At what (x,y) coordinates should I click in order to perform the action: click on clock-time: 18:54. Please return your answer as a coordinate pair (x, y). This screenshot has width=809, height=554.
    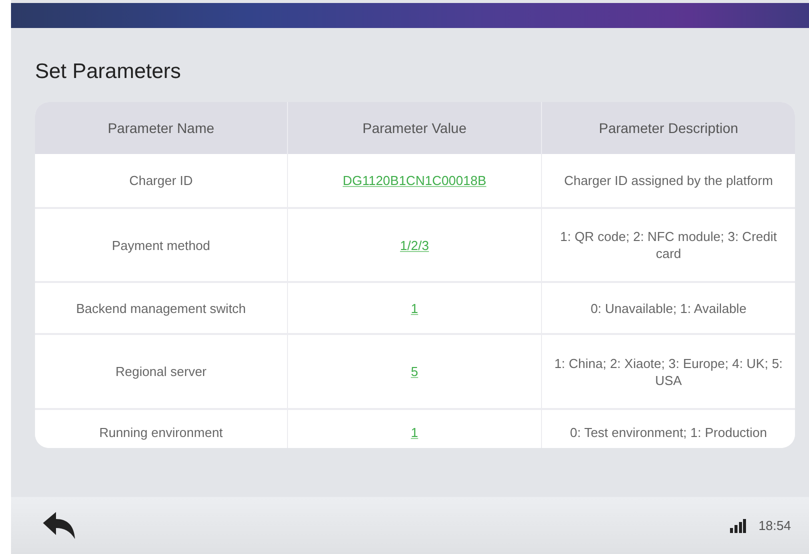
    Looking at the image, I should click on (774, 525).